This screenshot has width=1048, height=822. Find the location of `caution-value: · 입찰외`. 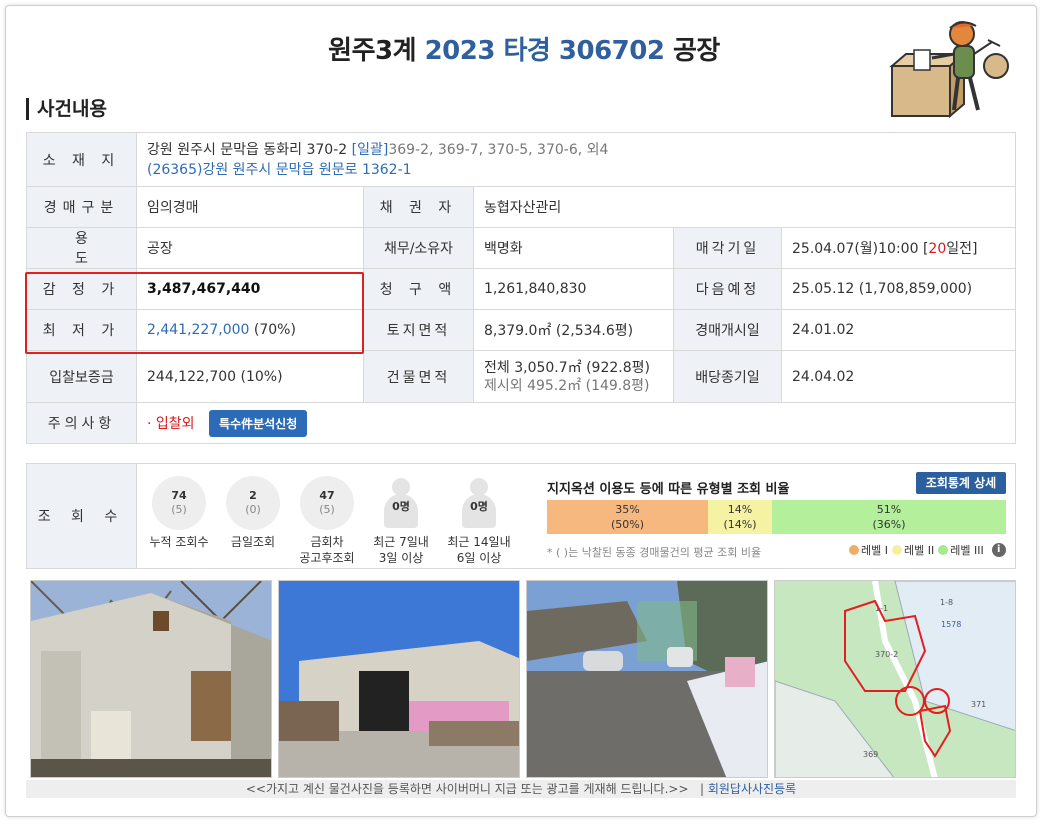

caution-value: · 입찰외 is located at coordinates (171, 423).